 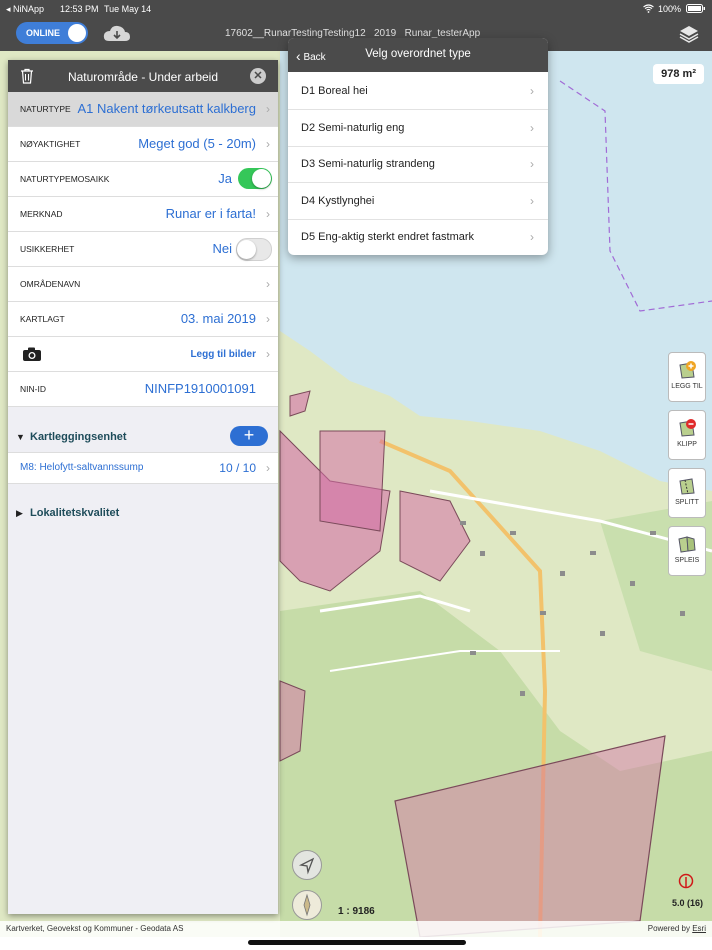 I want to click on klipp-tool: KLIPP, so click(x=687, y=435).